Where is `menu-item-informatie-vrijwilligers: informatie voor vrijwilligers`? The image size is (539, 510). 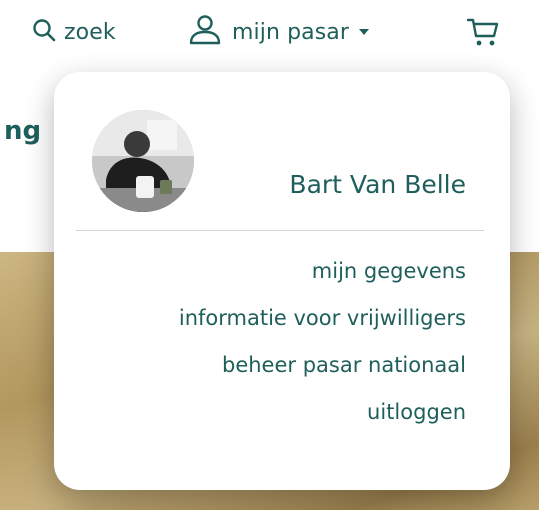
menu-item-informatie-vrijwilligers: informatie voor vrijwilligers is located at coordinates (322, 318).